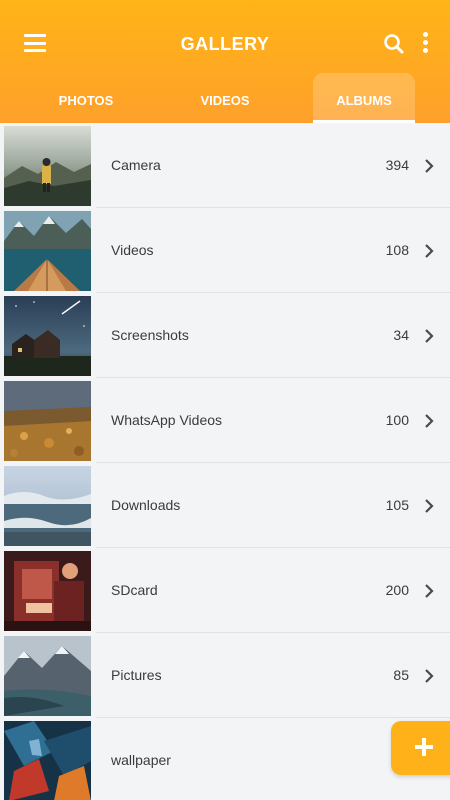  Describe the element at coordinates (225, 505) in the screenshot. I see `album-row-downloads: Downloads 105` at that location.